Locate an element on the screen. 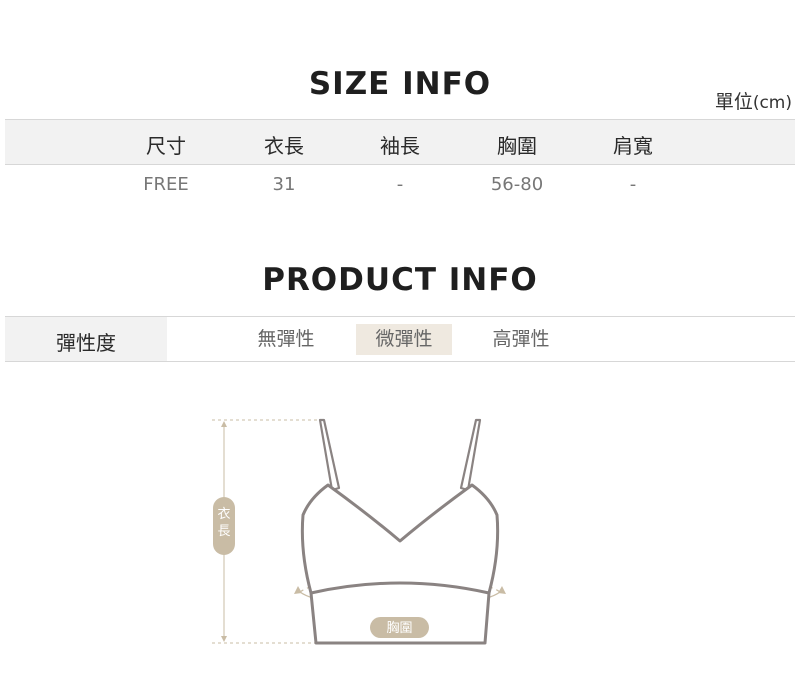 The width and height of the screenshot is (800, 686). size-info-title: SIZE INFO is located at coordinates (400, 84).